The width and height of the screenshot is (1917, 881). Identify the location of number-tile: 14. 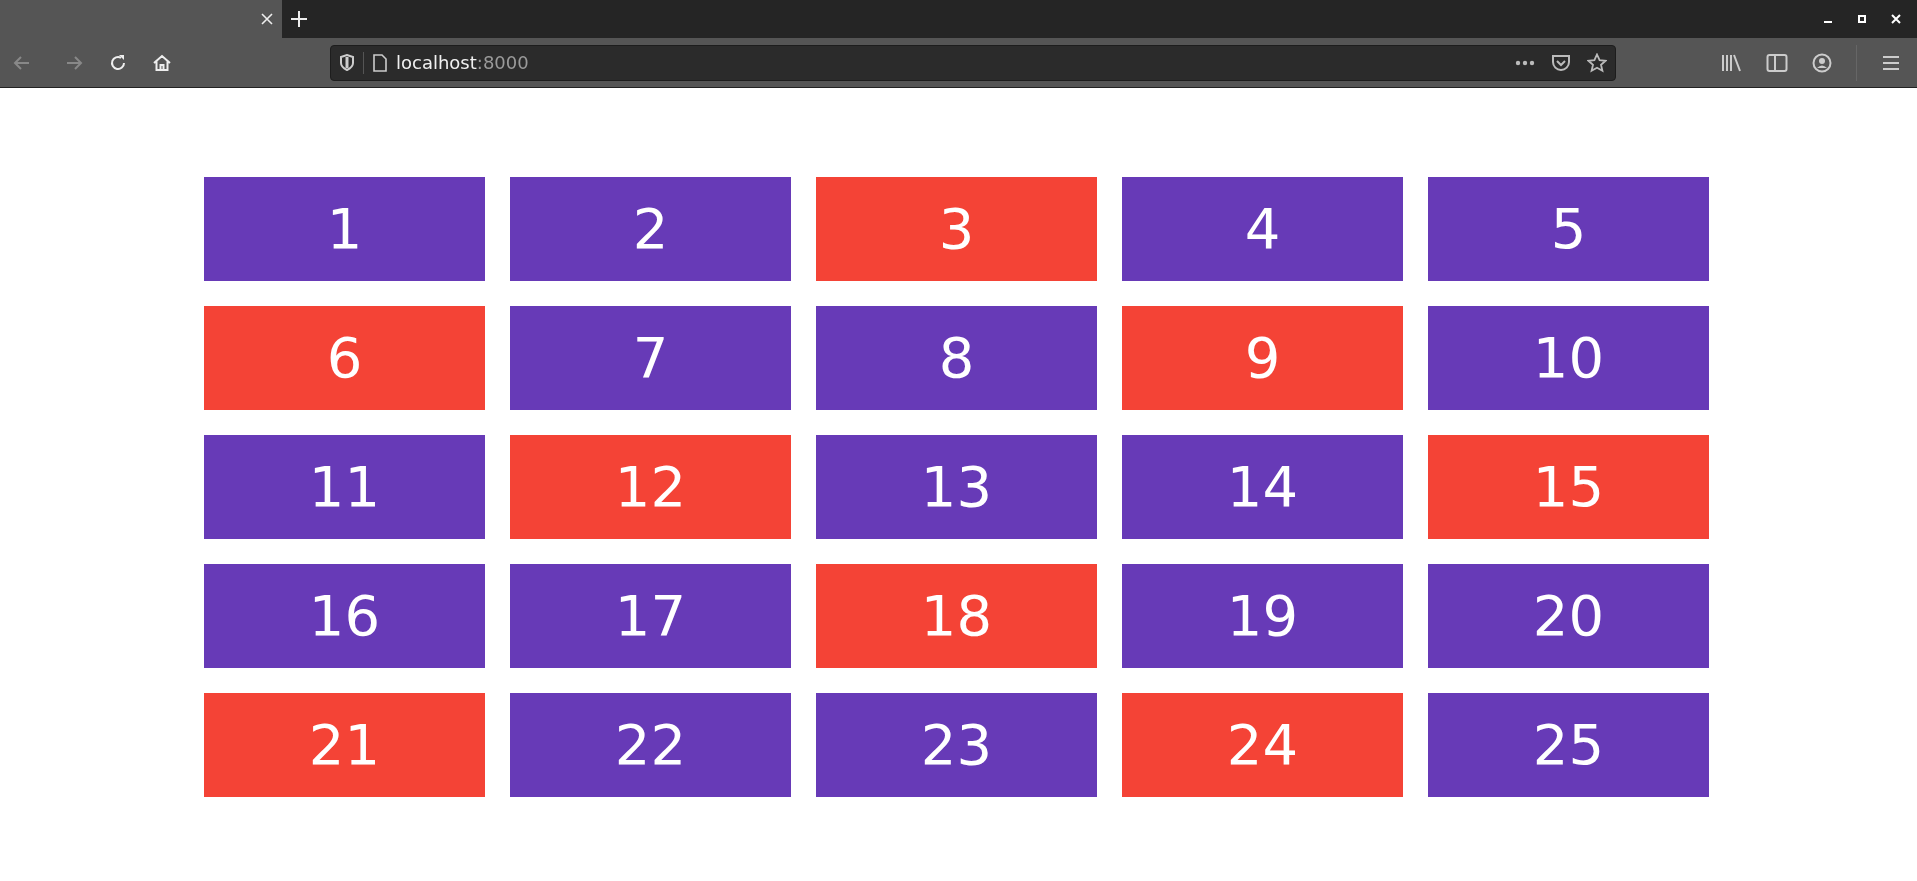
(1262, 487).